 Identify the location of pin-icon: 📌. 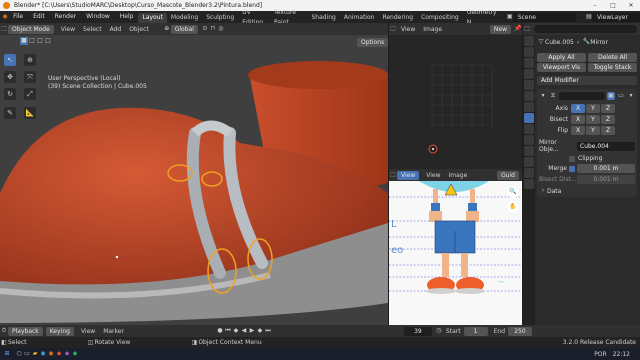
(518, 29).